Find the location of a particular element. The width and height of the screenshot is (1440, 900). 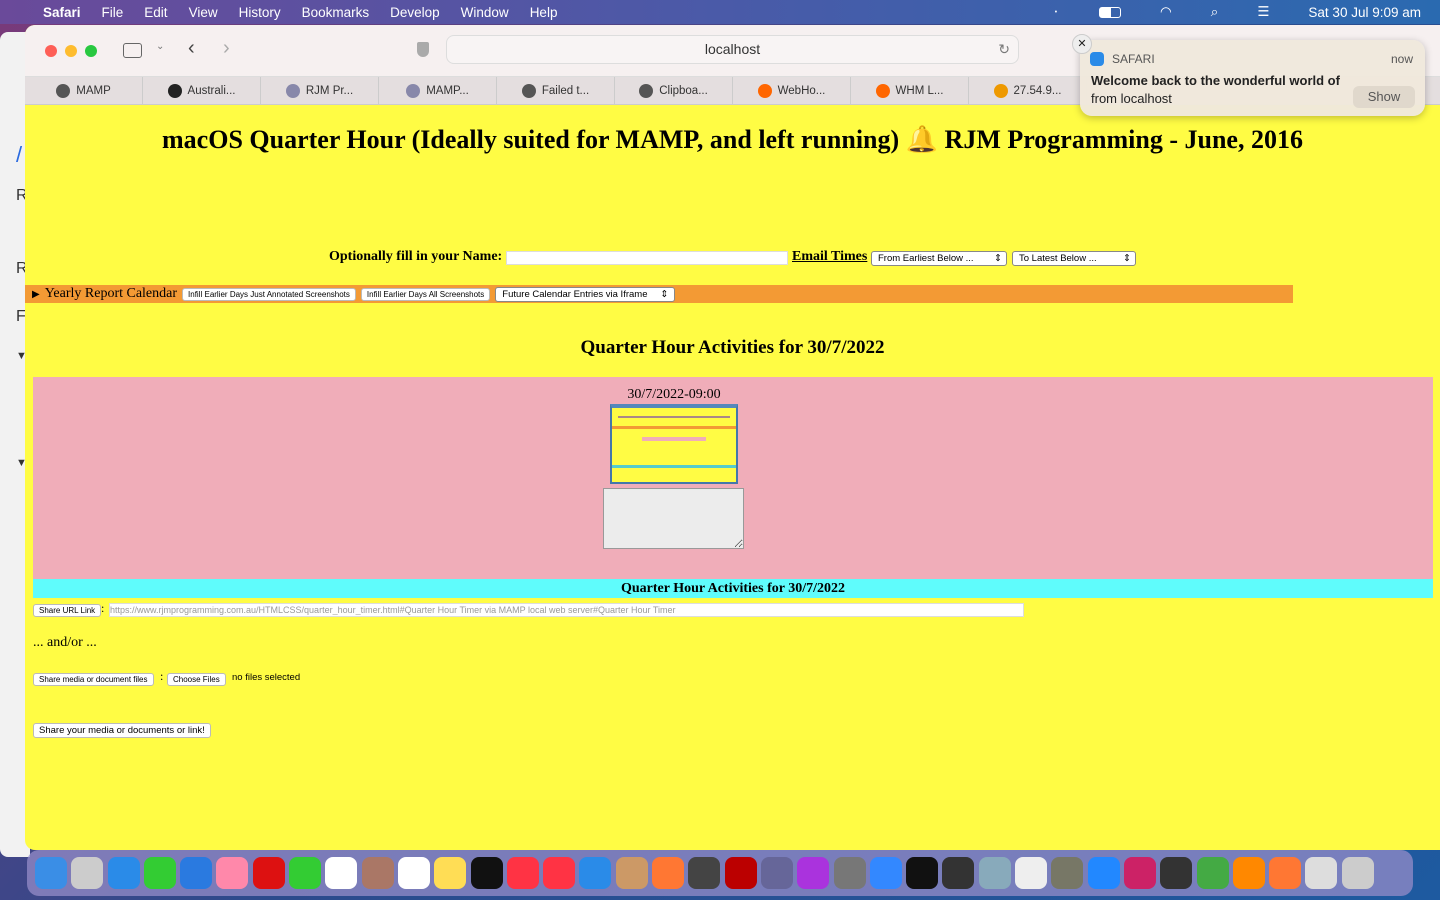

mail-icon is located at coordinates (196, 873).